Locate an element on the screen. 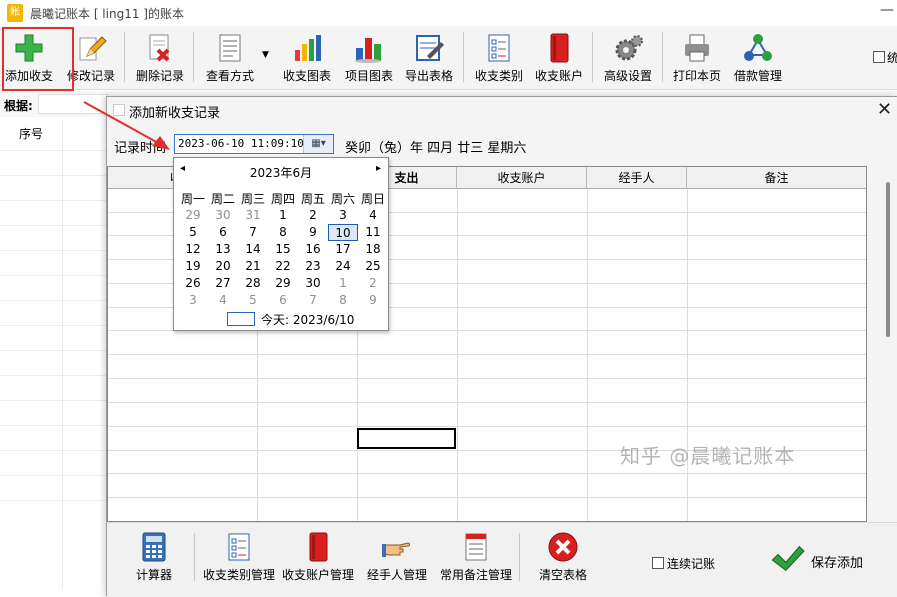 The height and width of the screenshot is (597, 897). calendar-dropdown-icon: ▦▾ is located at coordinates (318, 144).